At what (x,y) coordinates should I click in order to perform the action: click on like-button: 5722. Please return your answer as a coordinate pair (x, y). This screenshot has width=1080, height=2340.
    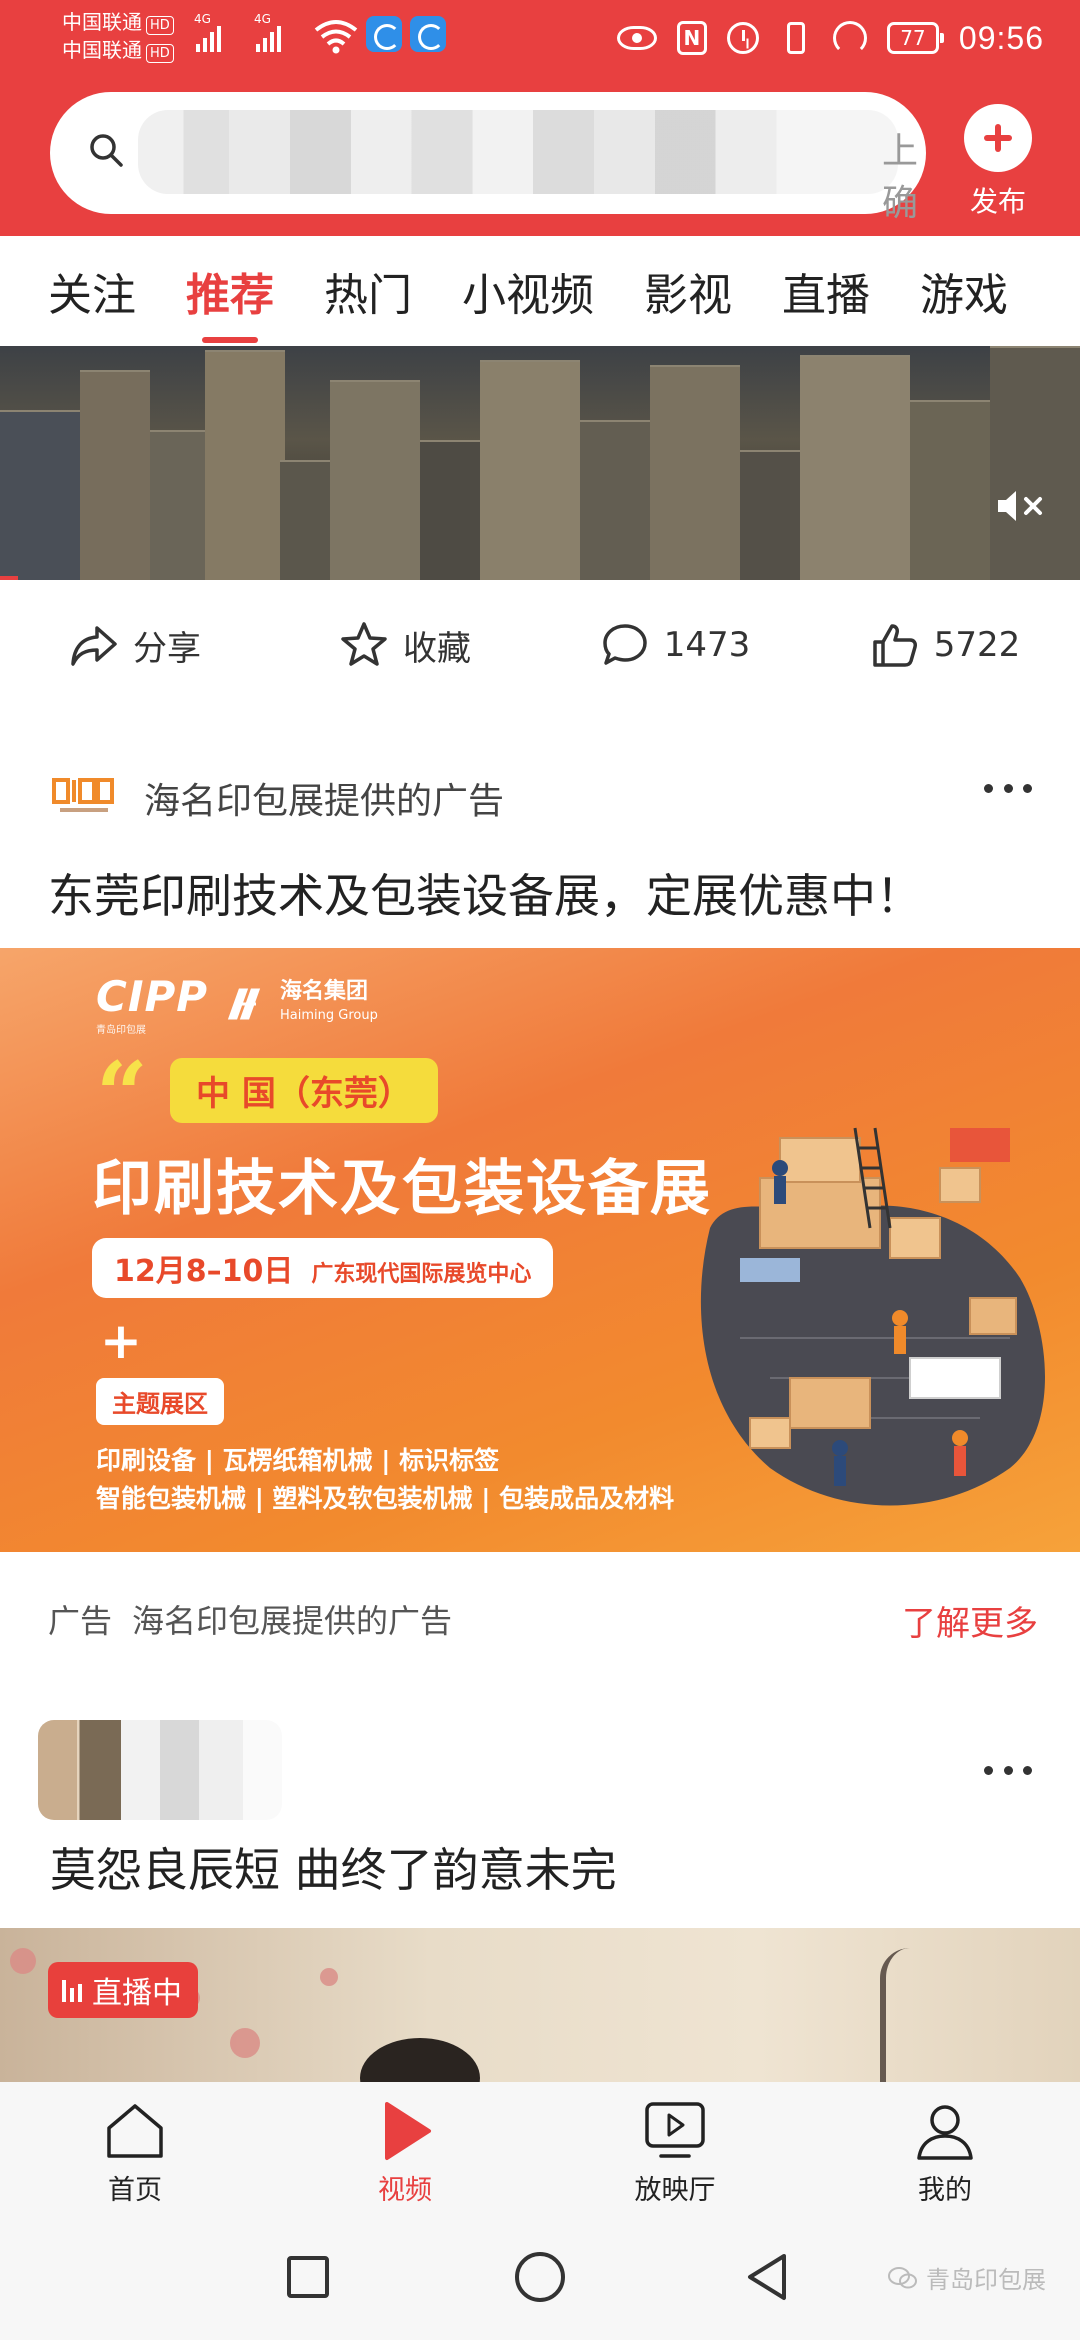
    Looking at the image, I should click on (945, 645).